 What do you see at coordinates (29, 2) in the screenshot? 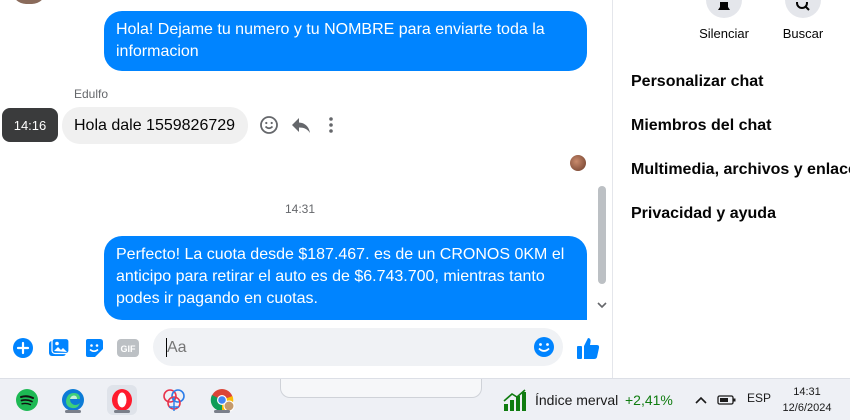
I see `avatar` at bounding box center [29, 2].